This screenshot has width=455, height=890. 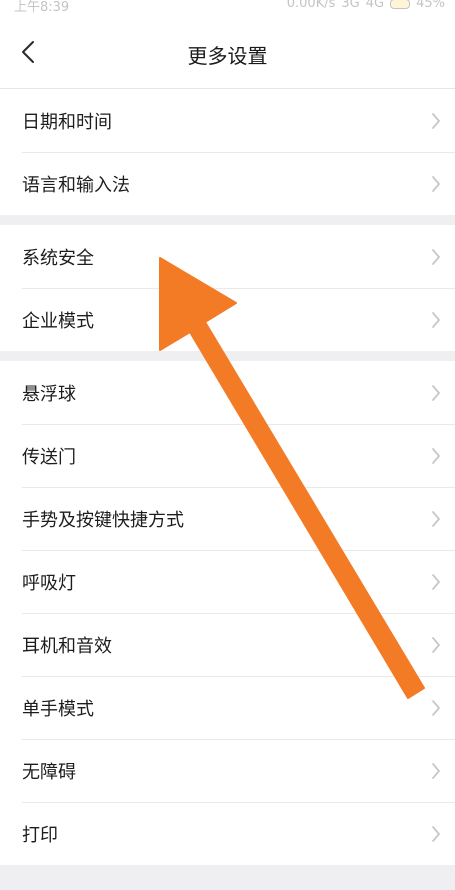 What do you see at coordinates (227, 833) in the screenshot?
I see `settings-item-print: 打印` at bounding box center [227, 833].